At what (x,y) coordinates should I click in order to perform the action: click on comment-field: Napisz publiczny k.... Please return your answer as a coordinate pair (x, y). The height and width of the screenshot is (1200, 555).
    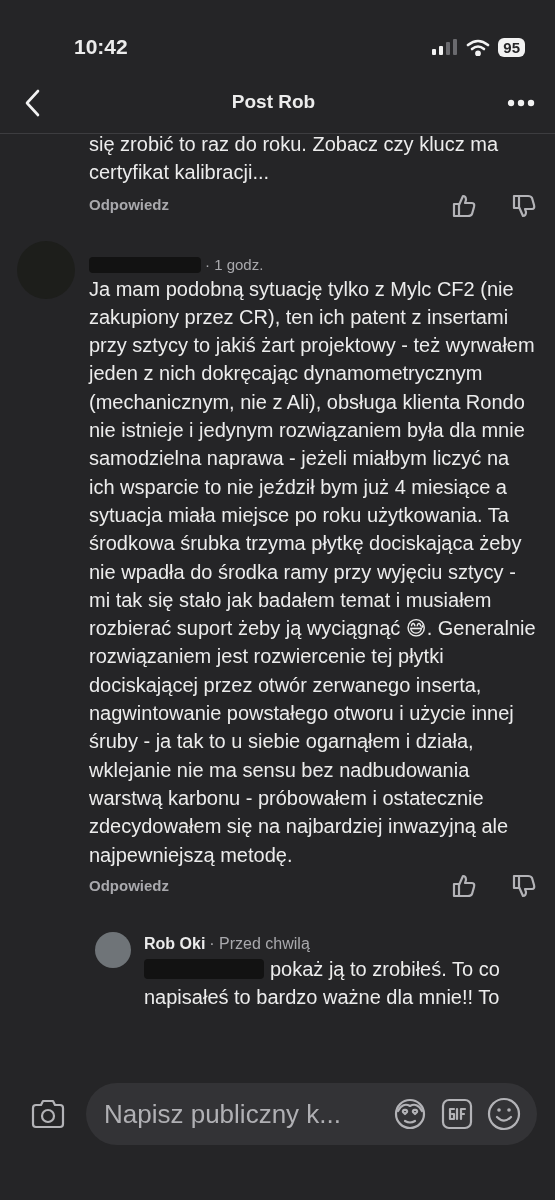
    Looking at the image, I should click on (311, 1114).